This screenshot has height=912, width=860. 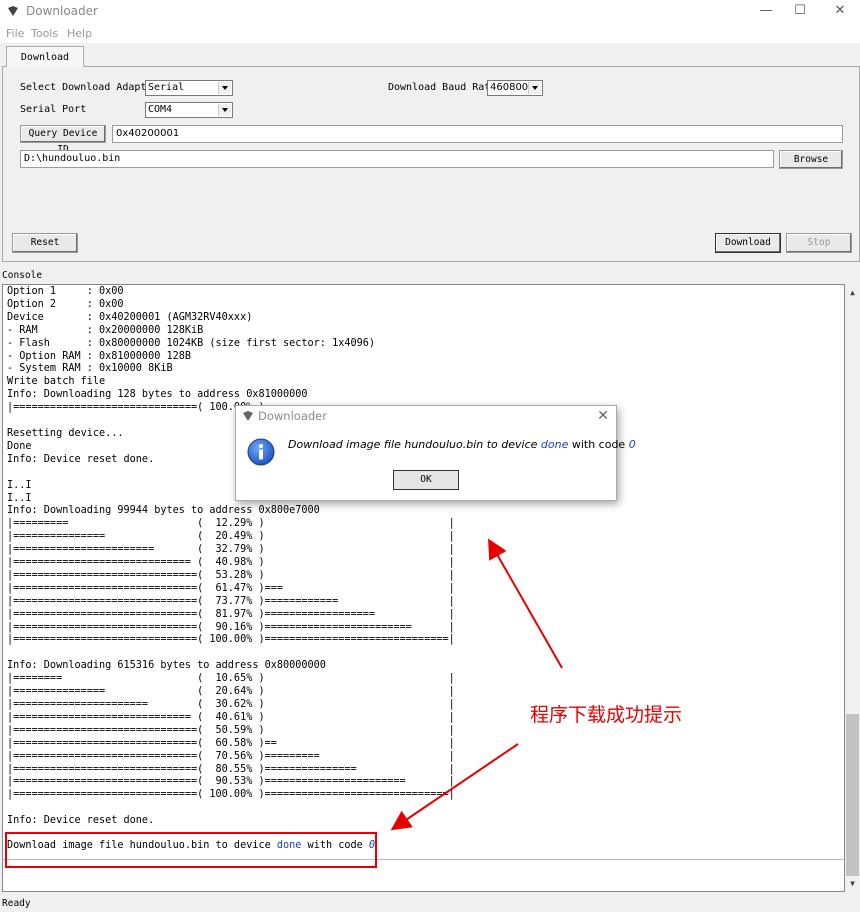 I want to click on arrow-down-icon, so click(x=454, y=787).